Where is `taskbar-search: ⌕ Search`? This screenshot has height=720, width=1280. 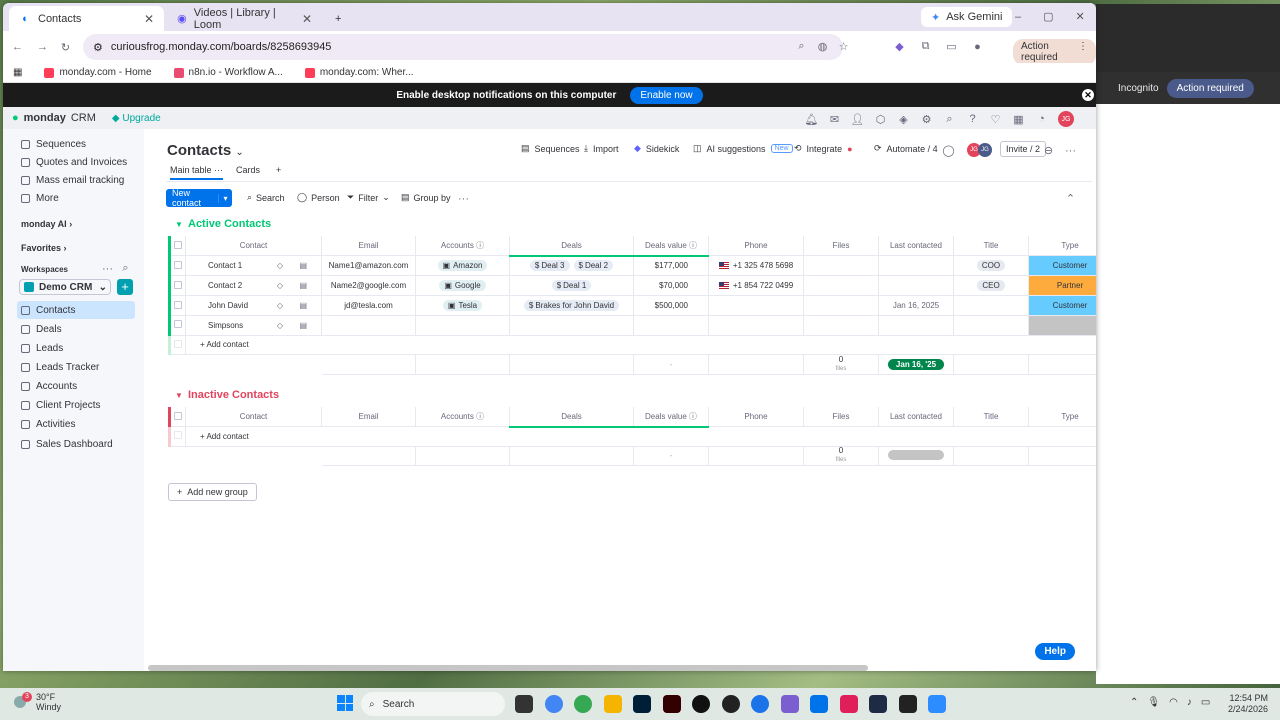
taskbar-search: ⌕ Search is located at coordinates (433, 704).